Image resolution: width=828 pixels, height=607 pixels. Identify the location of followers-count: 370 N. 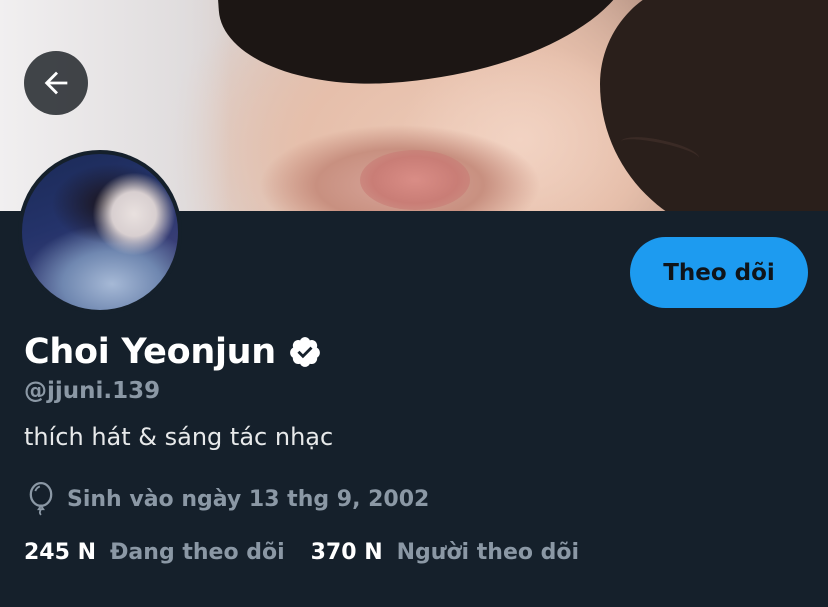
(346, 552).